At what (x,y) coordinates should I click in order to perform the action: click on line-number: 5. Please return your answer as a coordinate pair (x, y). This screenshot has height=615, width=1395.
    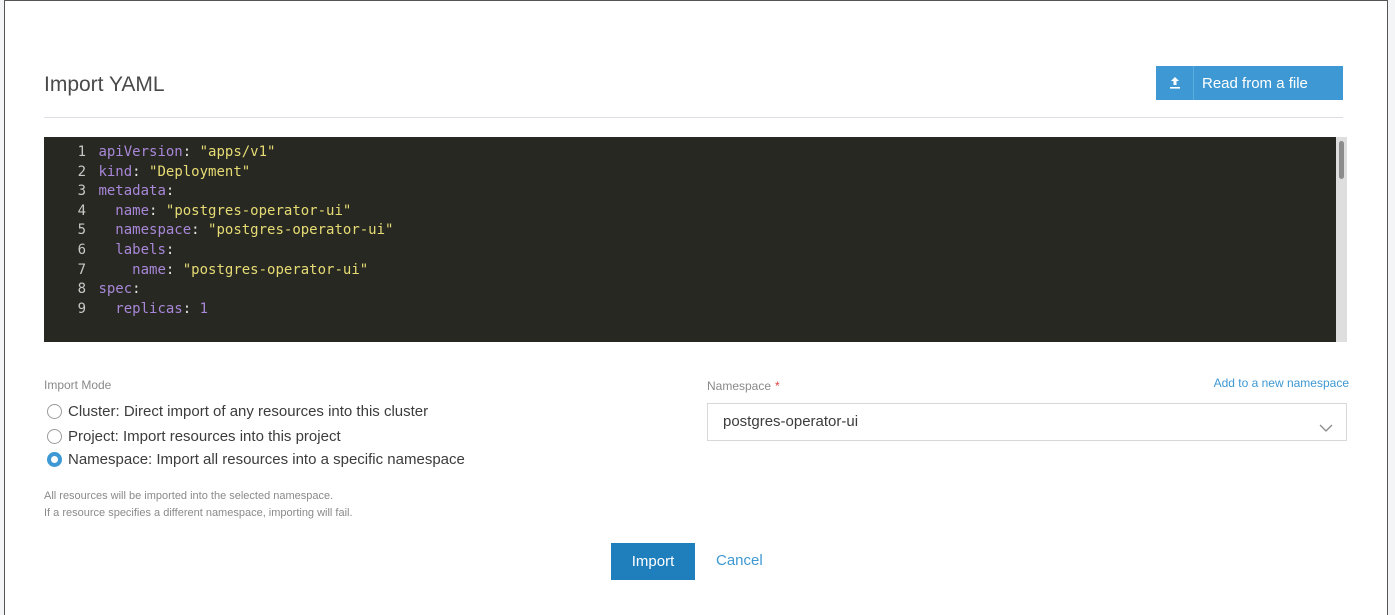
    Looking at the image, I should click on (81, 230).